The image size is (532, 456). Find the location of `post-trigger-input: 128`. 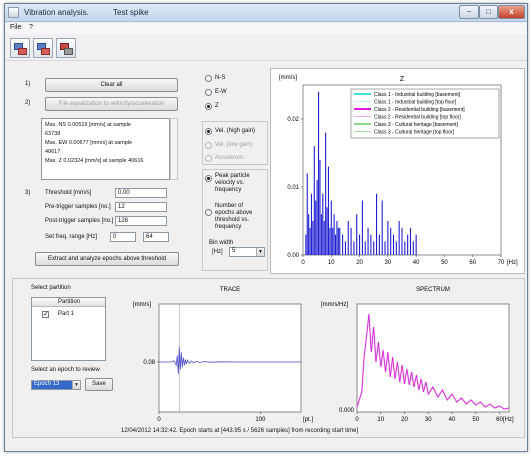

post-trigger-input: 128 is located at coordinates (141, 221).